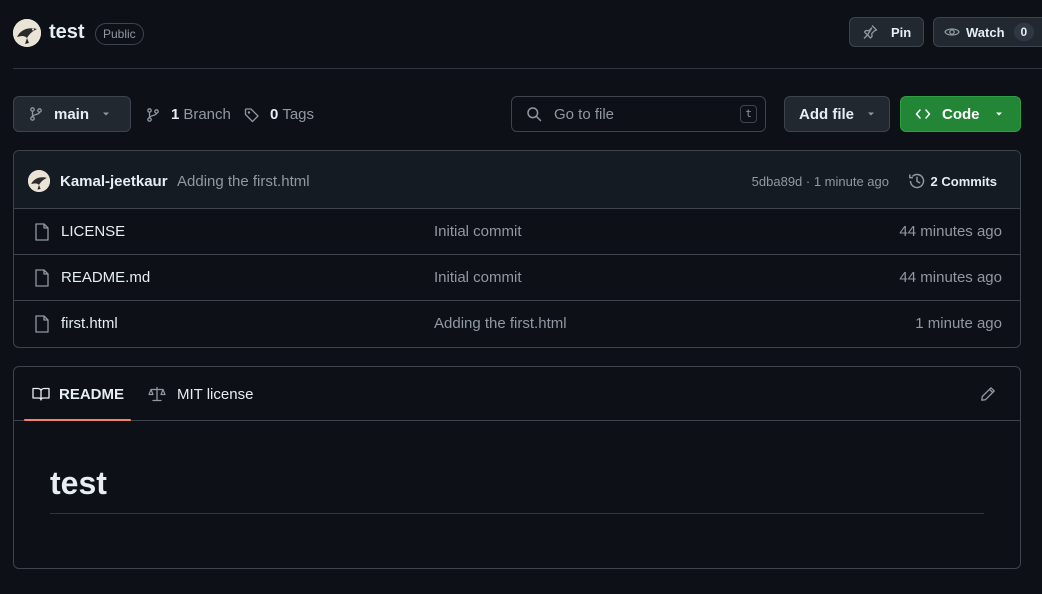 The height and width of the screenshot is (594, 1042). I want to click on code-label: Code, so click(961, 114).